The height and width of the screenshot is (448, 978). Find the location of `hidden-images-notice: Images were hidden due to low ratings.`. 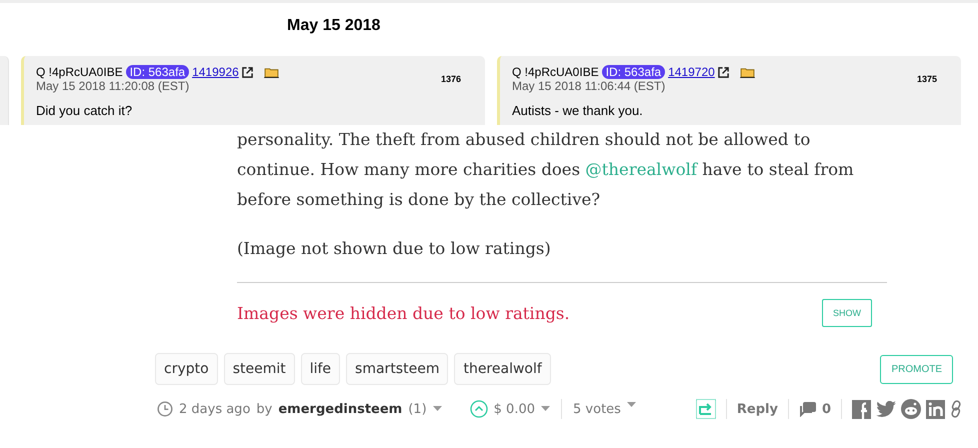

hidden-images-notice: Images were hidden due to low ratings. is located at coordinates (403, 313).